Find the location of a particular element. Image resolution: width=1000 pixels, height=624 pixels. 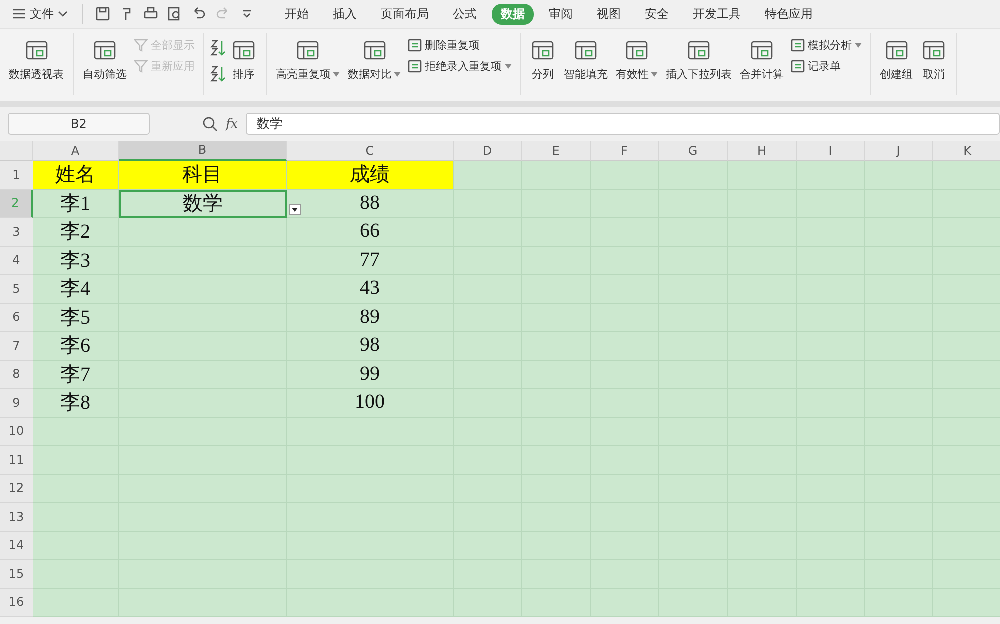

table-cell: 77 is located at coordinates (370, 260).